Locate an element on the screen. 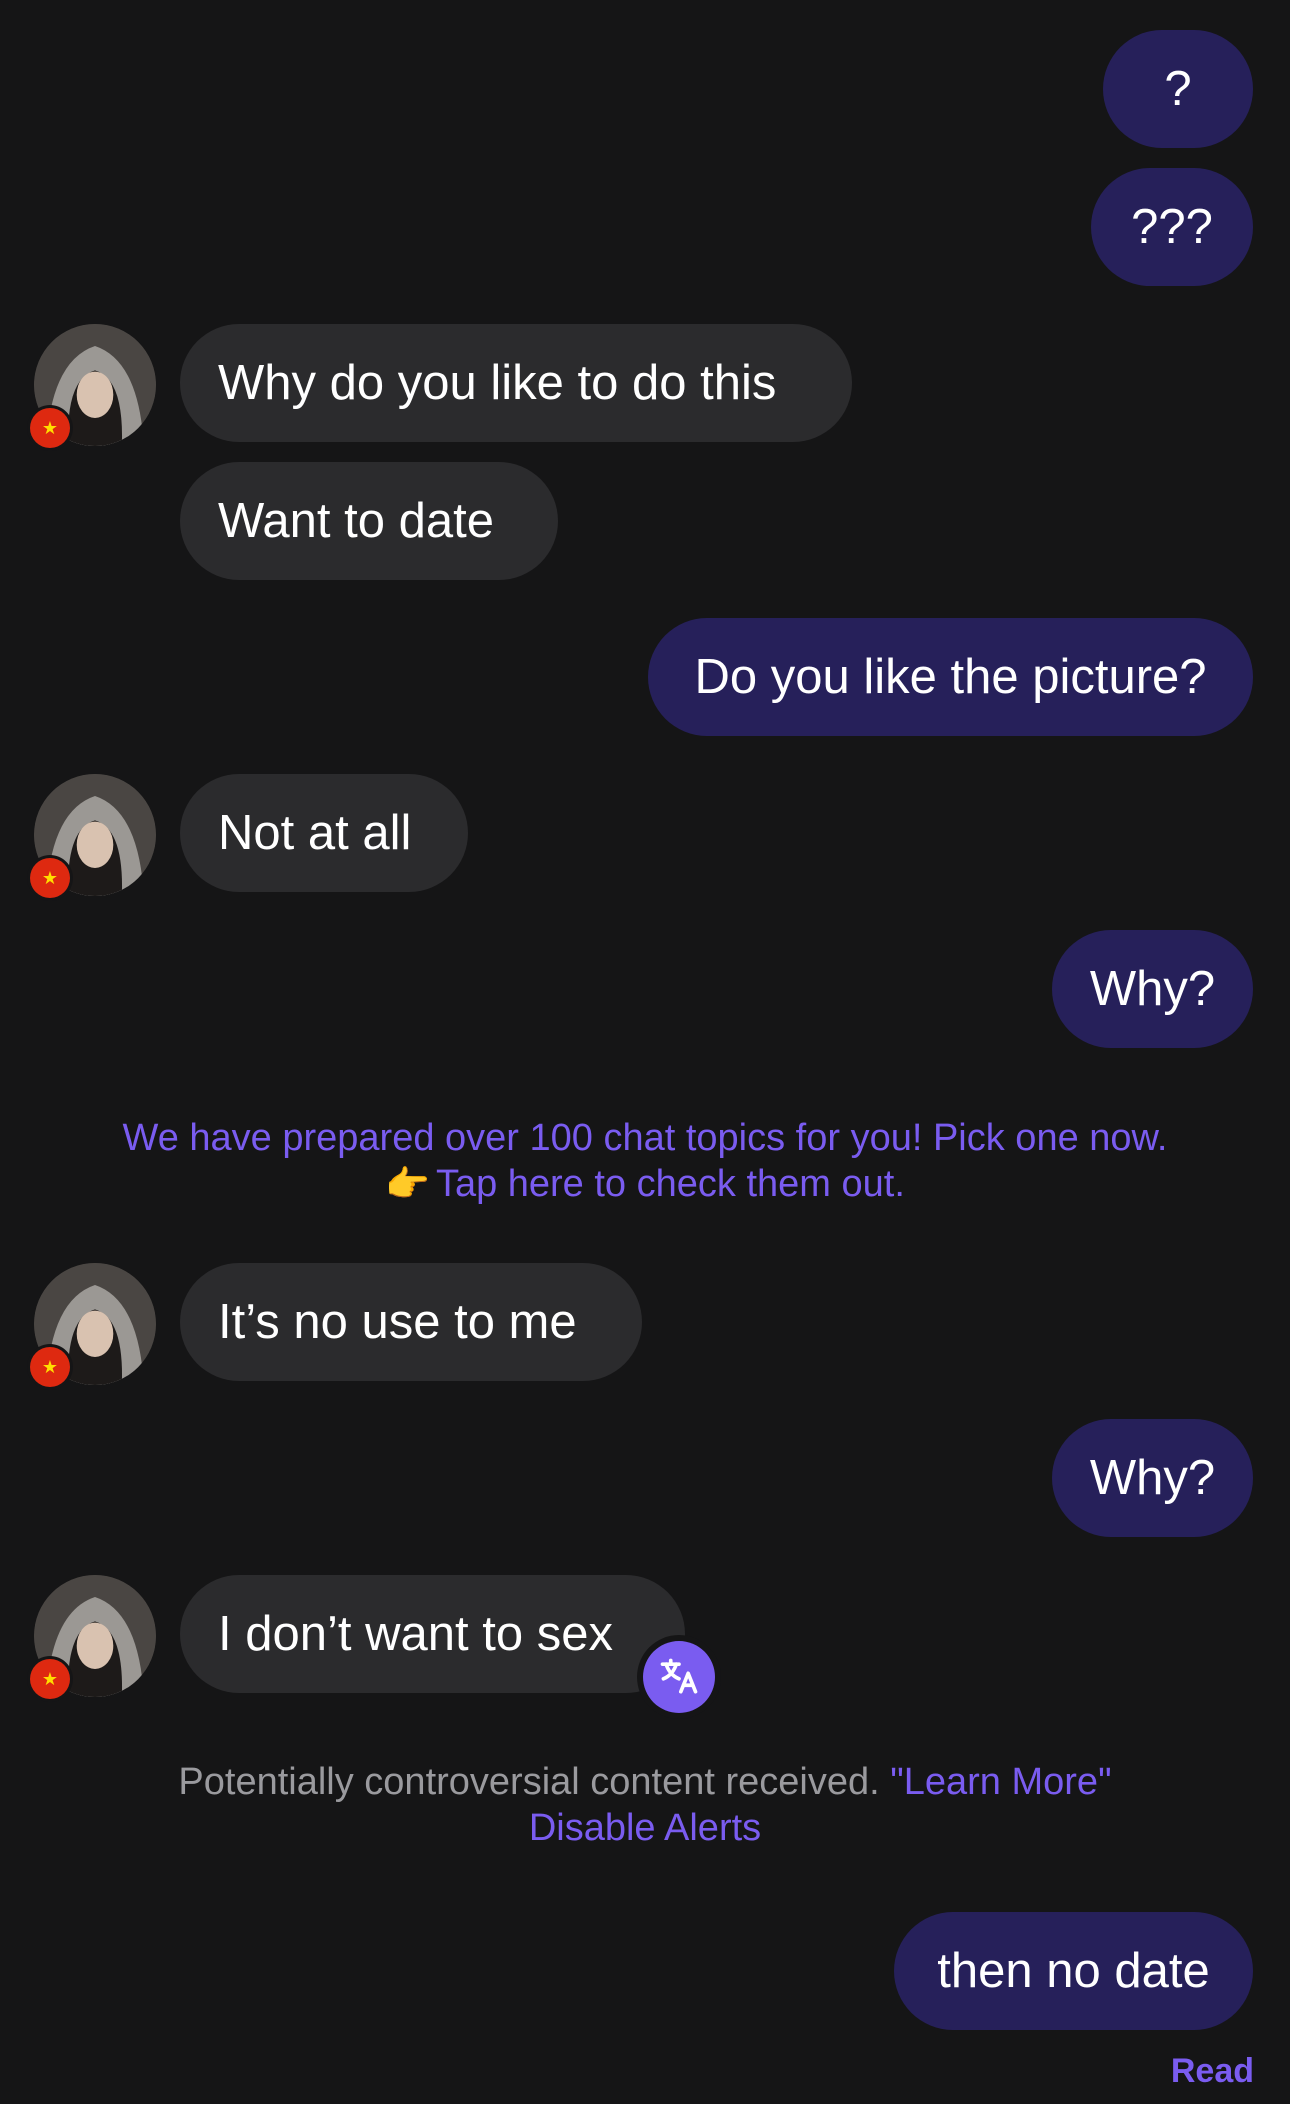  learn-more-link: "Learn More" is located at coordinates (1000, 1782).